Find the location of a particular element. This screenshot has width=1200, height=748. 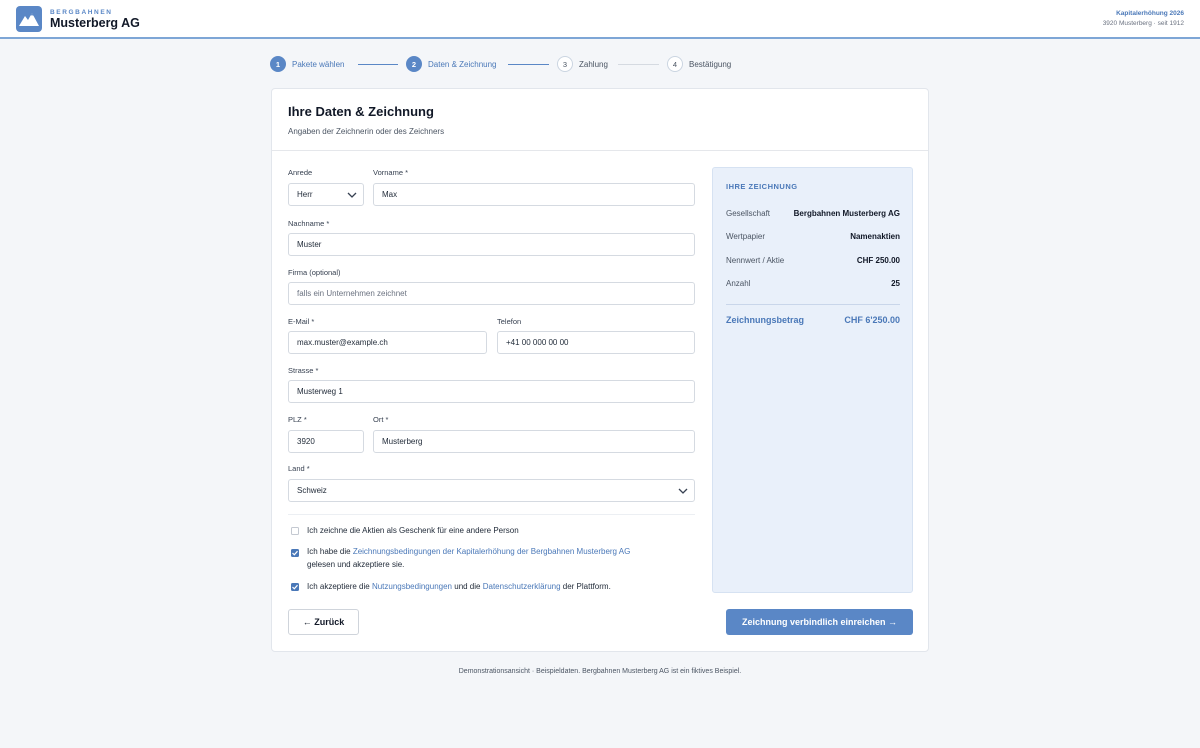

summary-row: Wertpapier Namenaktien is located at coordinates (813, 238).